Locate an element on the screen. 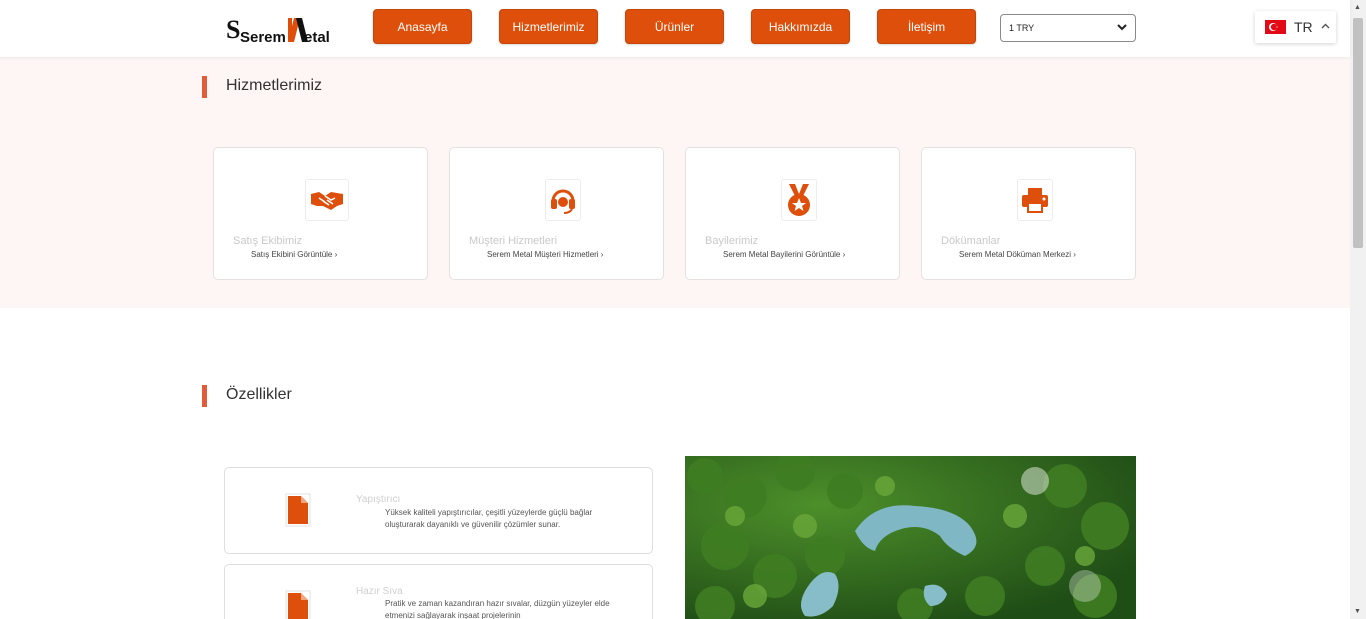 This screenshot has height=619, width=1366. service-card-link: Serem Metal Bayilerini Görüntüle › is located at coordinates (784, 254).